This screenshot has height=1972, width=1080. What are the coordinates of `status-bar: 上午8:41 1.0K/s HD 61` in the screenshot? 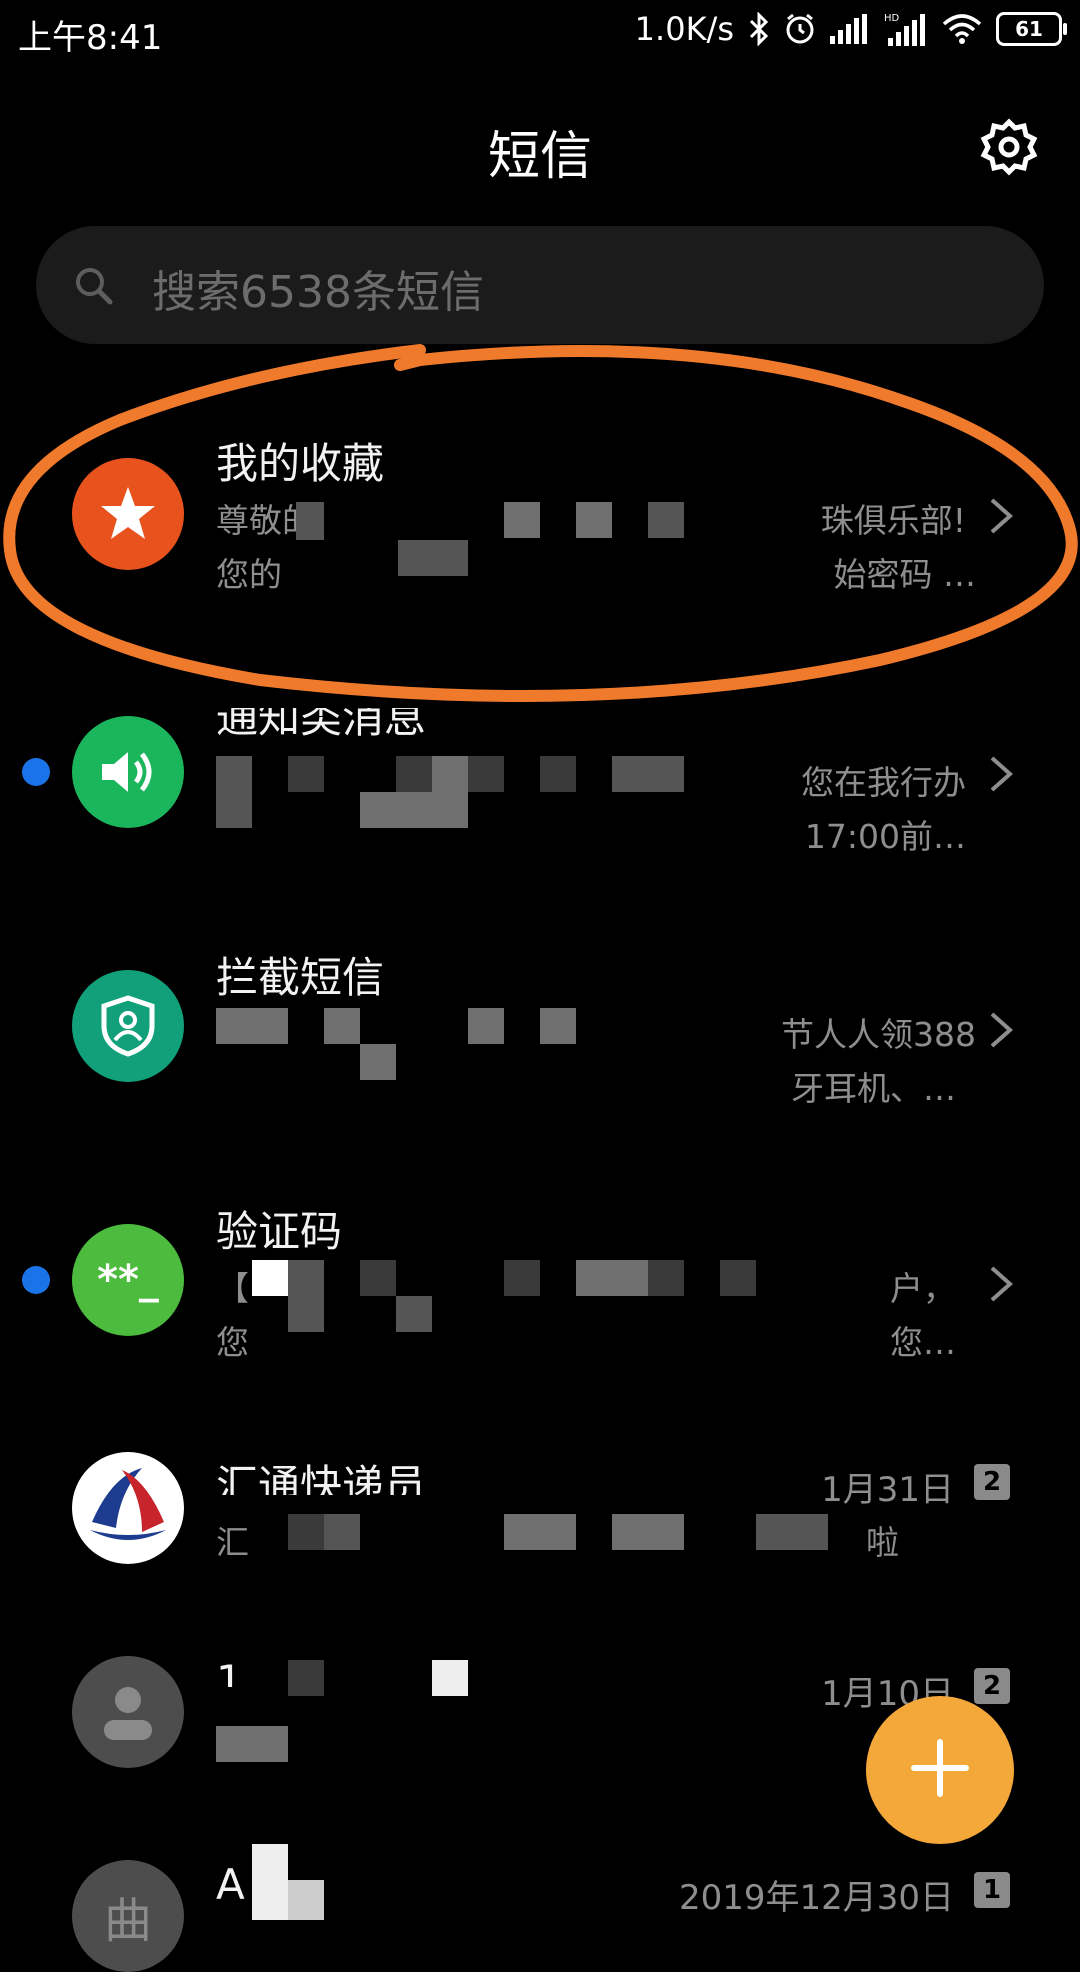 It's located at (540, 32).